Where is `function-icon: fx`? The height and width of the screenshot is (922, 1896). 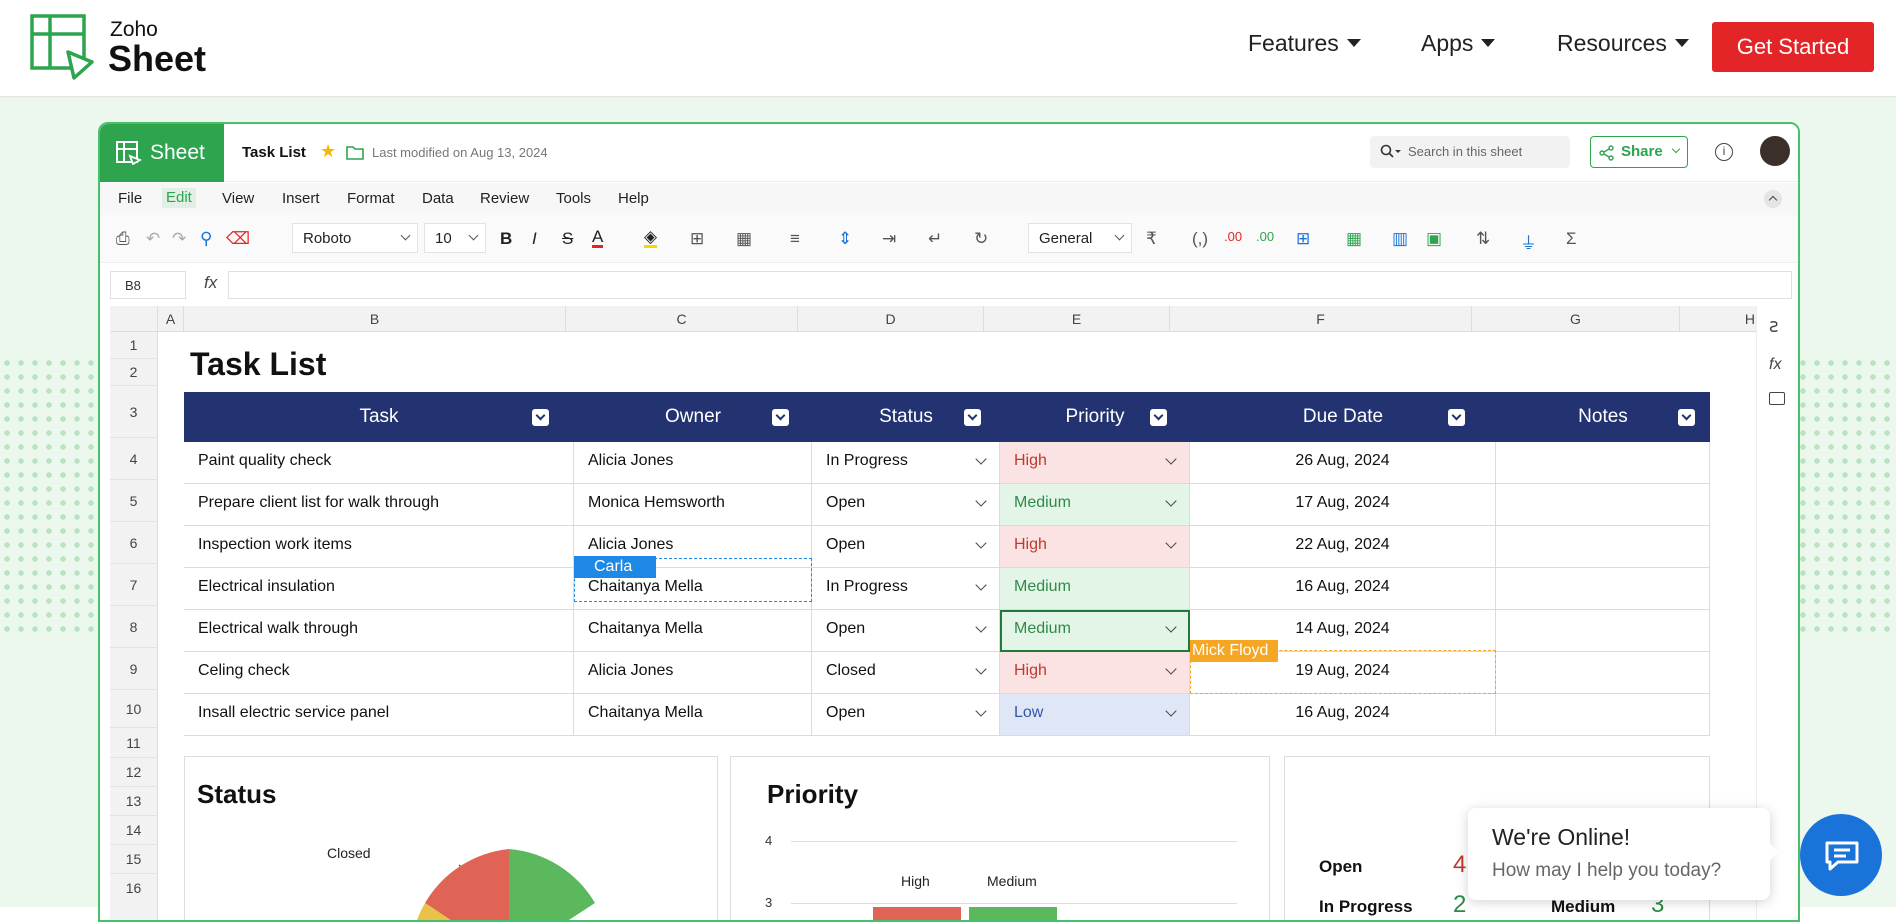
function-icon: fx is located at coordinates (210, 283).